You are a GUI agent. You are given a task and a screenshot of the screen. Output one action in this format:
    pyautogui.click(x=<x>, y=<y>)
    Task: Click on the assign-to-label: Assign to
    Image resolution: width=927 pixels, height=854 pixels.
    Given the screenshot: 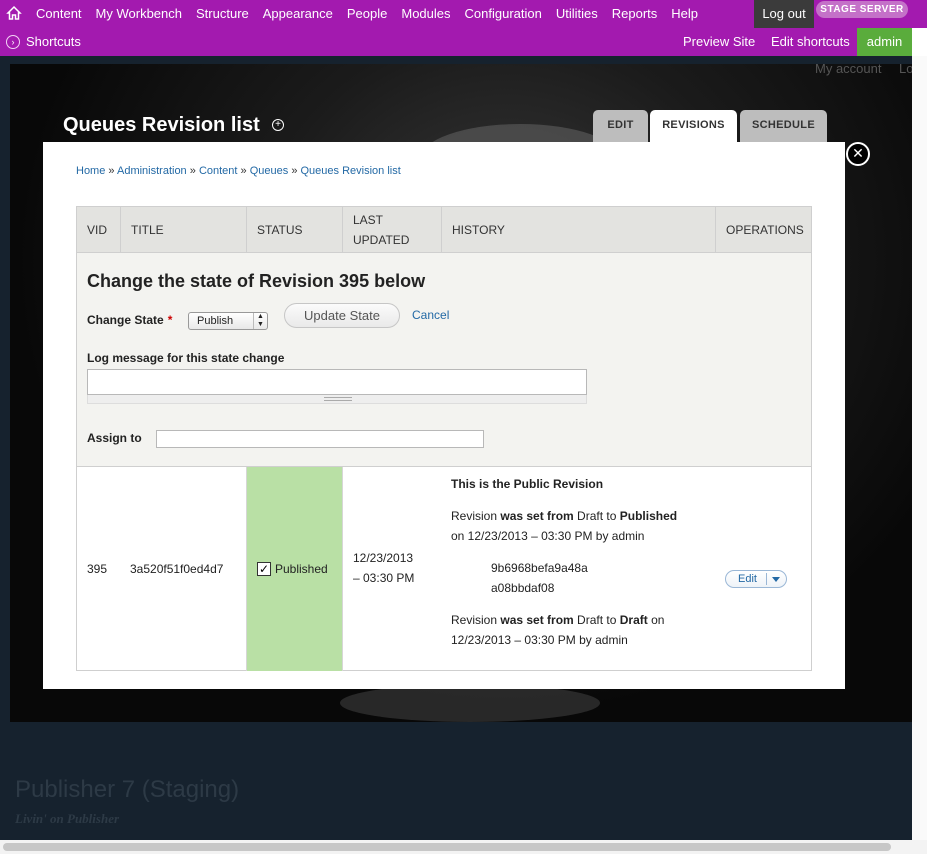 What is the action you would take?
    pyautogui.click(x=114, y=438)
    